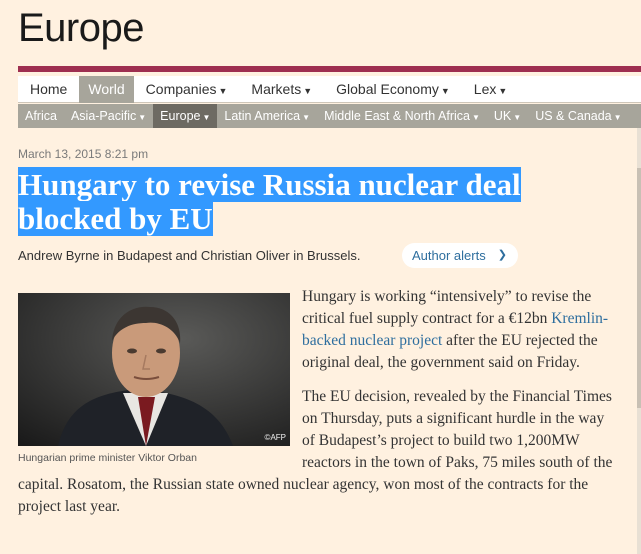  What do you see at coordinates (387, 88) in the screenshot?
I see `nav-global-economy-label: Global Economy` at bounding box center [387, 88].